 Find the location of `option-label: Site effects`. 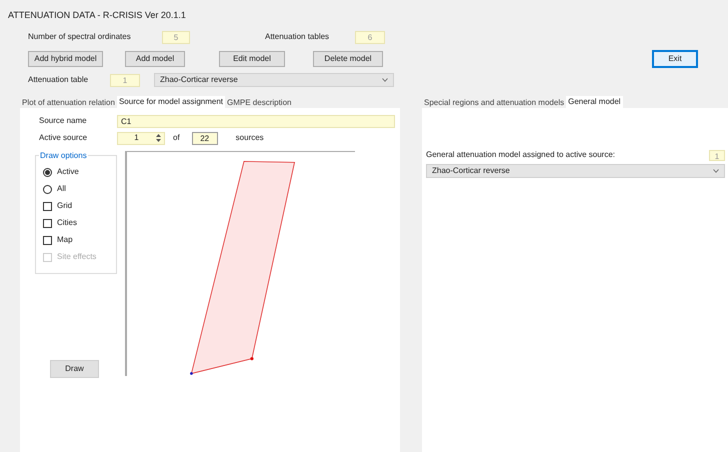

option-label: Site effects is located at coordinates (76, 257).